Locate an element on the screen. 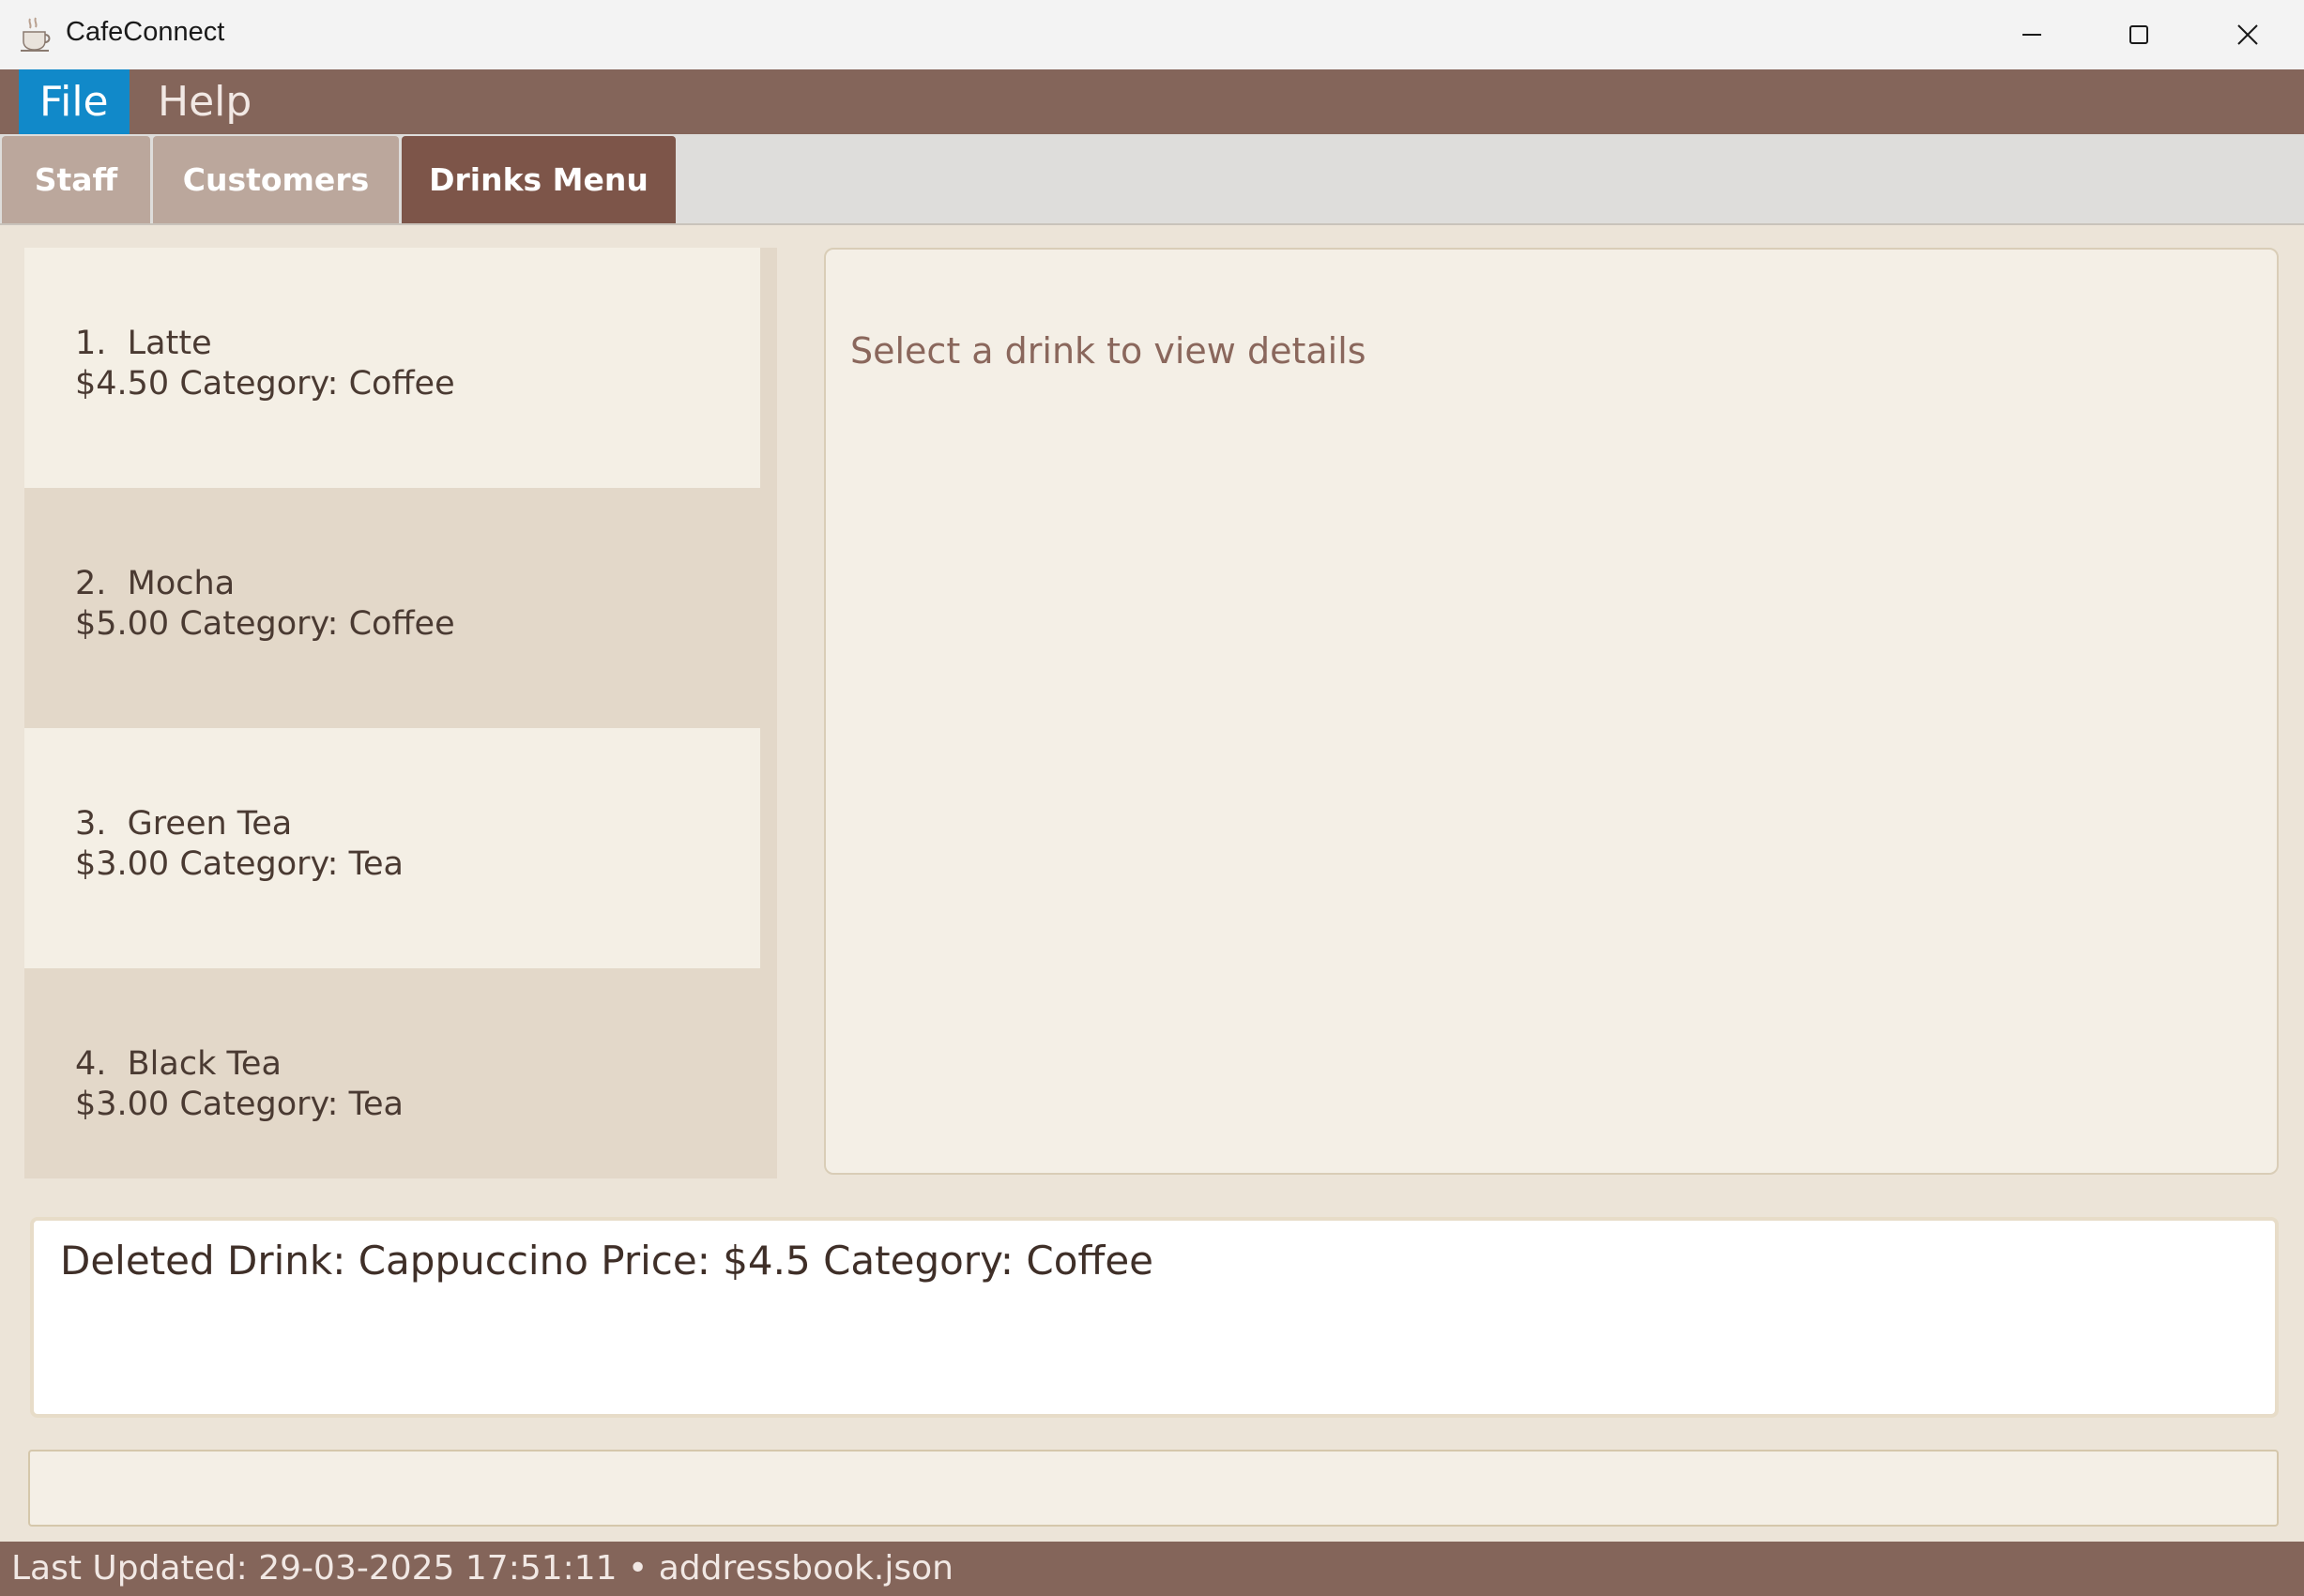  maximize-button is located at coordinates (2138, 34).